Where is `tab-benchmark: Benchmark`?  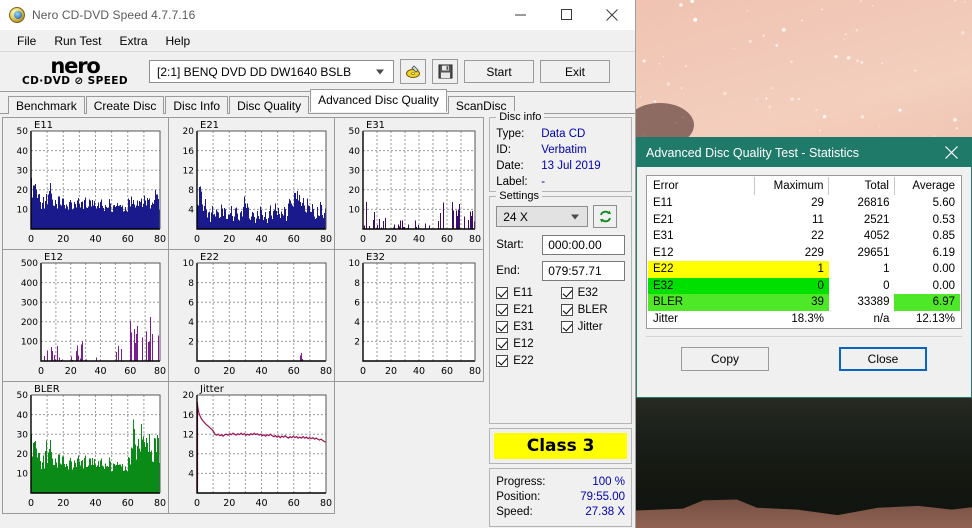 tab-benchmark: Benchmark is located at coordinates (46, 105).